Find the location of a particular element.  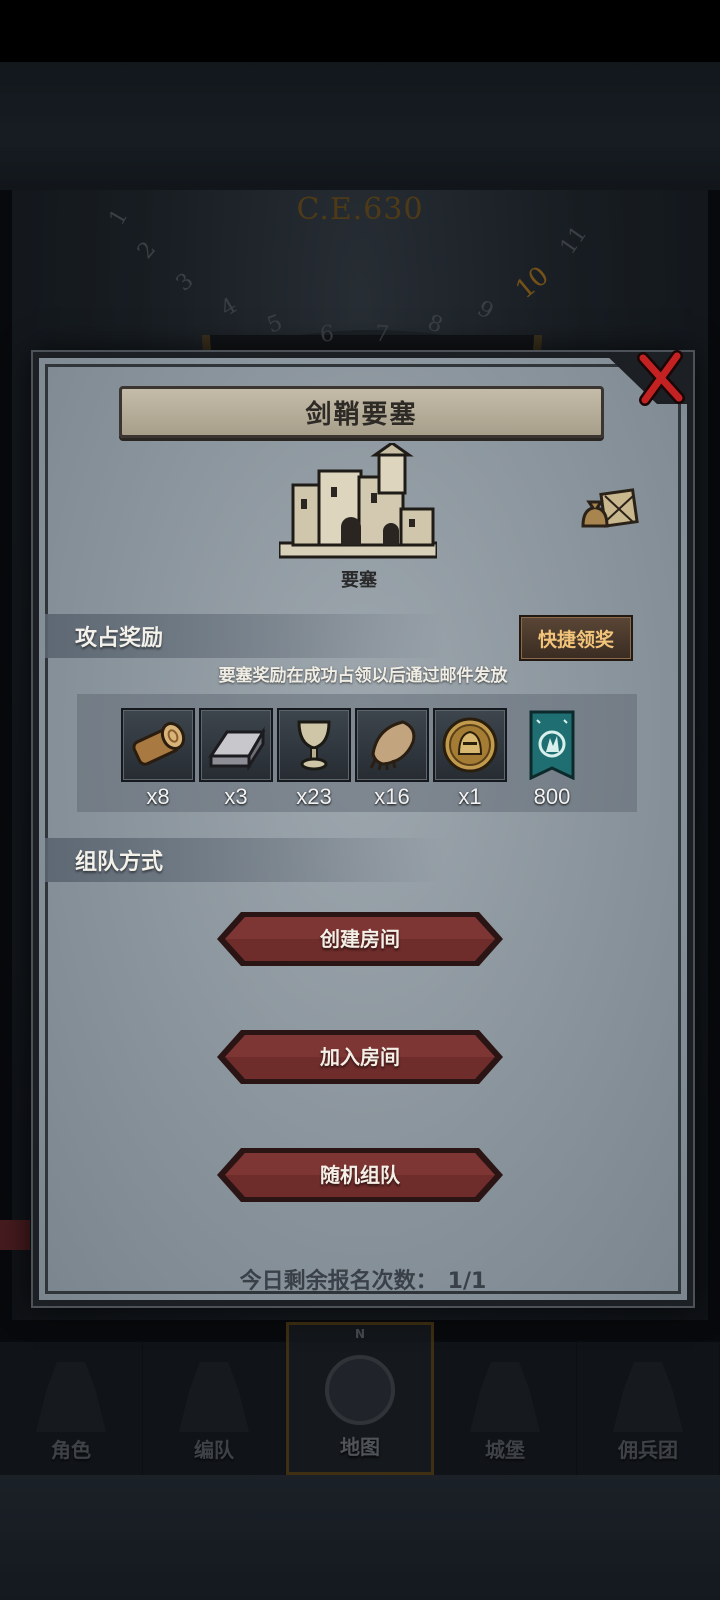

reward-item: x8 is located at coordinates (158, 759).